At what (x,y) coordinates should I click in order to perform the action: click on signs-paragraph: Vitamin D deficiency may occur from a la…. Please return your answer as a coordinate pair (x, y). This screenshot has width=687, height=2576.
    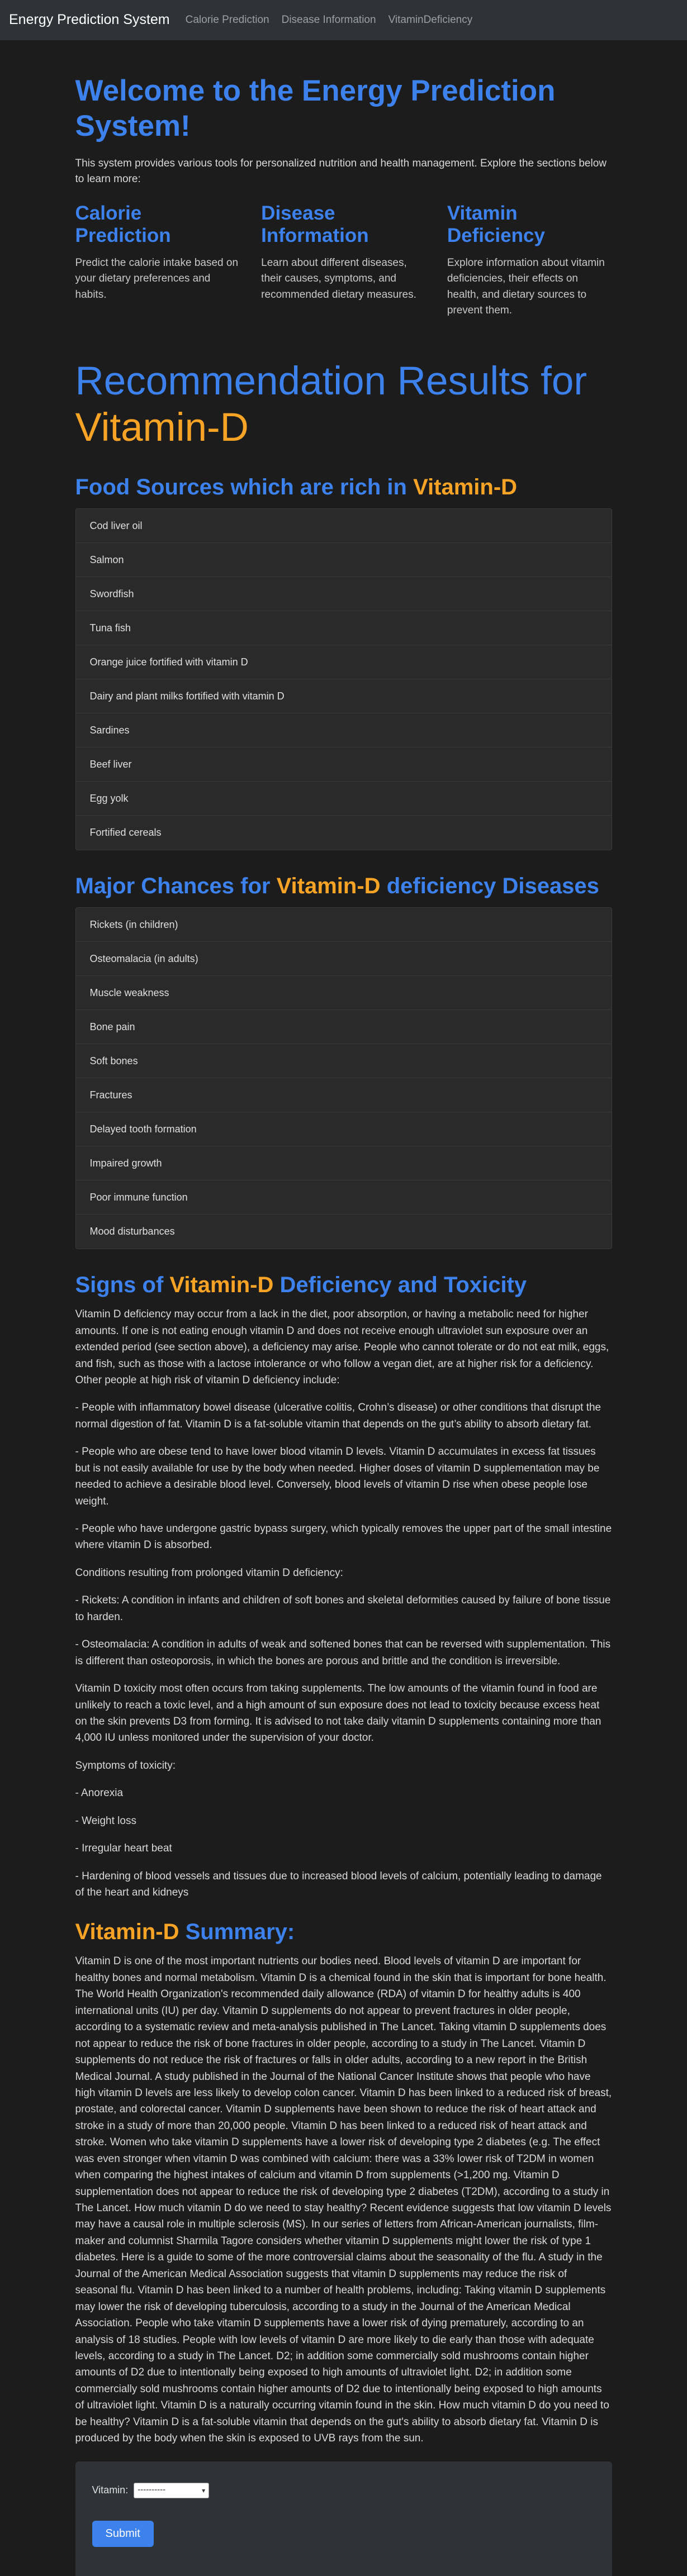
    Looking at the image, I should click on (342, 1347).